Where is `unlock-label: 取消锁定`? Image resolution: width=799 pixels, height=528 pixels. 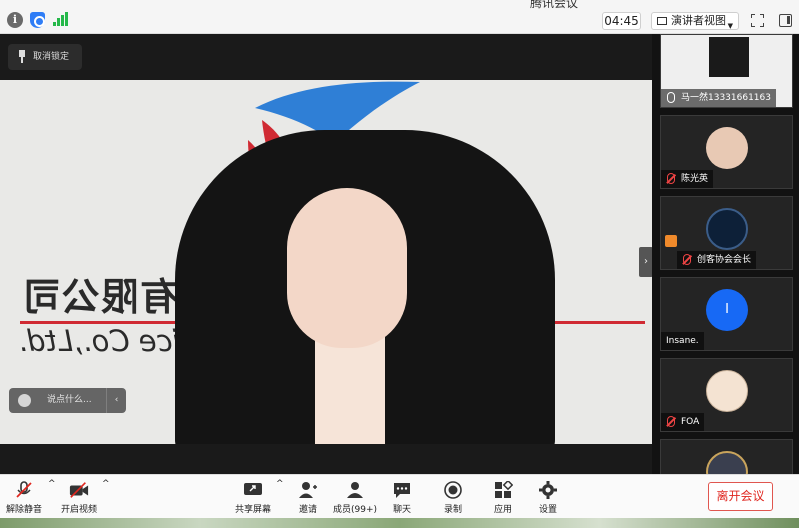 unlock-label: 取消锁定 is located at coordinates (51, 57).